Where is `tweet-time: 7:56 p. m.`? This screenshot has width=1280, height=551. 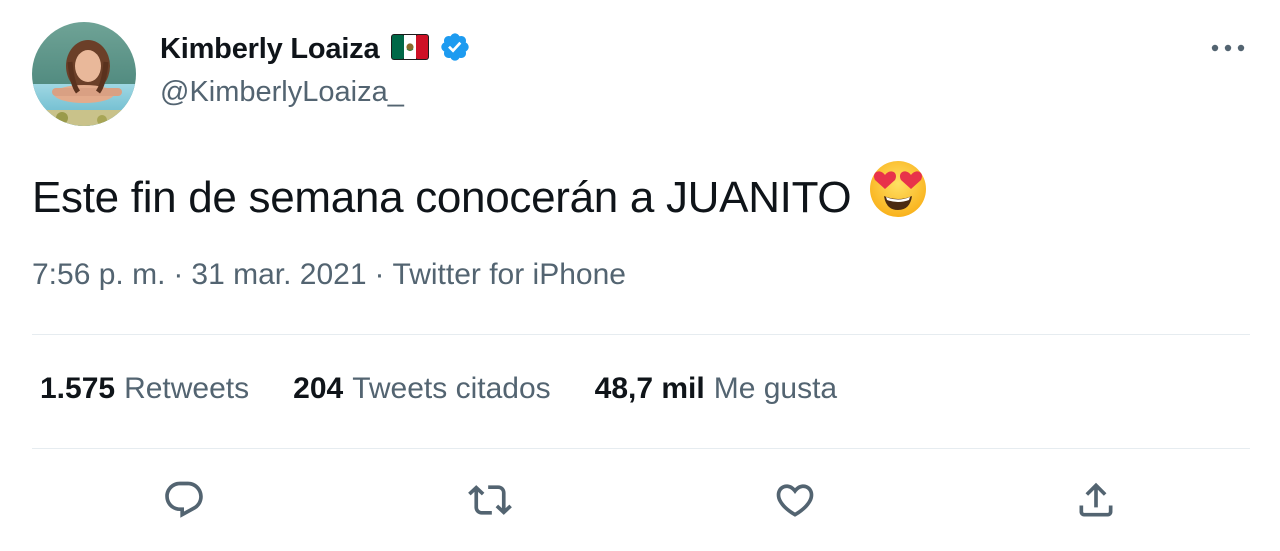
tweet-time: 7:56 p. m. is located at coordinates (98, 275).